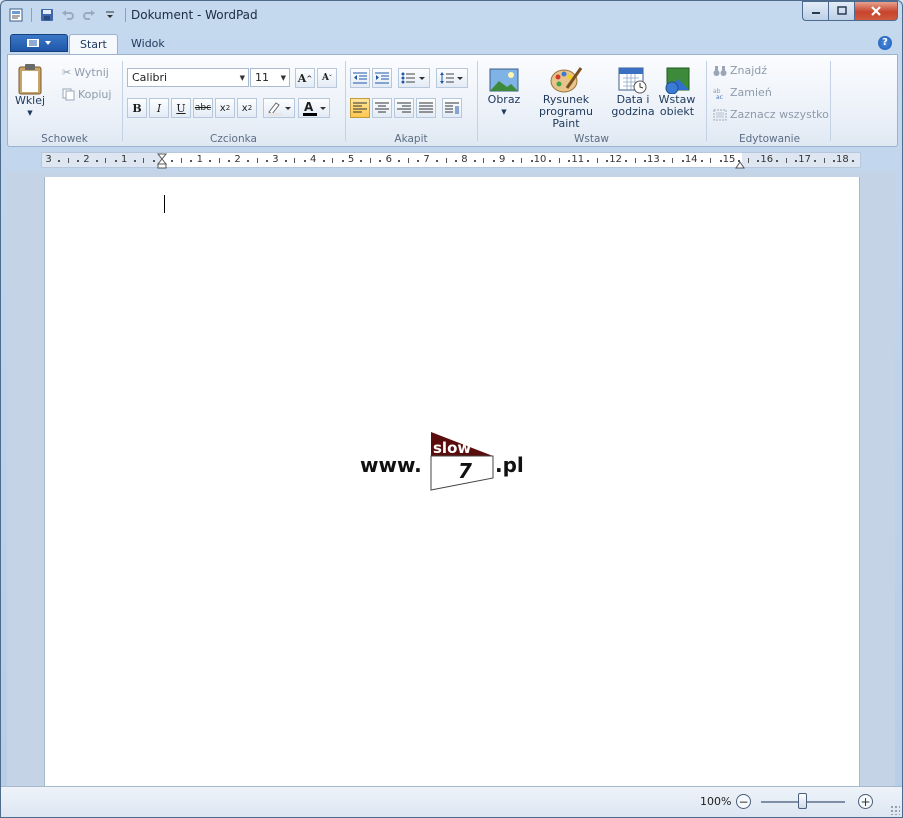 The height and width of the screenshot is (818, 903). I want to click on tab-view: Widok, so click(148, 44).